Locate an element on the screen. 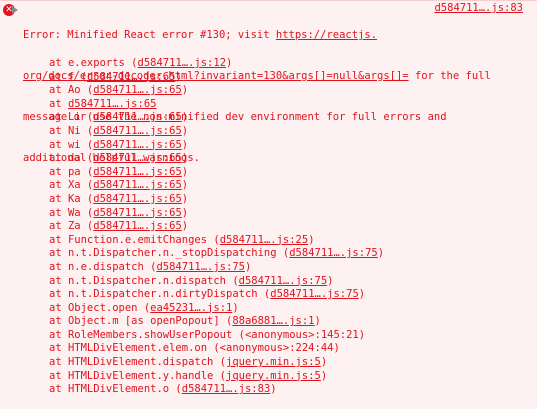 The height and width of the screenshot is (409, 537). stack-frame: at da (d584711….js:65) is located at coordinates (216, 159).